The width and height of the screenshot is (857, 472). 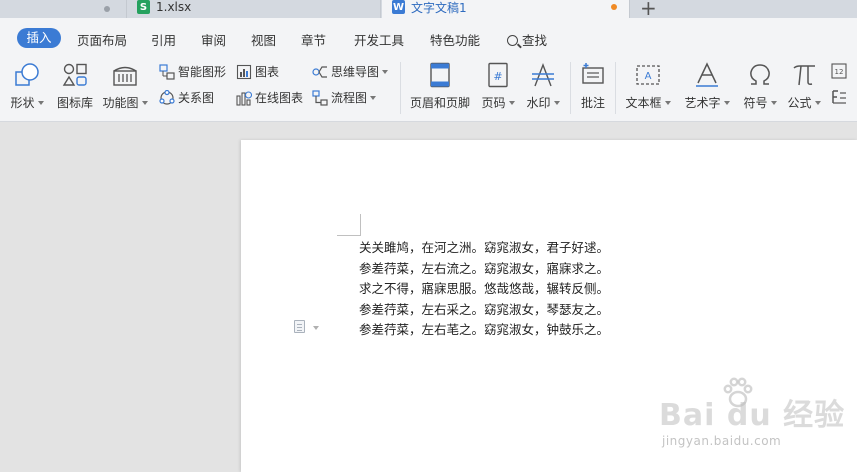 I want to click on baidu-jingyan-watermark: Bai du 经验 jingyan.baidu.com, so click(x=754, y=417).